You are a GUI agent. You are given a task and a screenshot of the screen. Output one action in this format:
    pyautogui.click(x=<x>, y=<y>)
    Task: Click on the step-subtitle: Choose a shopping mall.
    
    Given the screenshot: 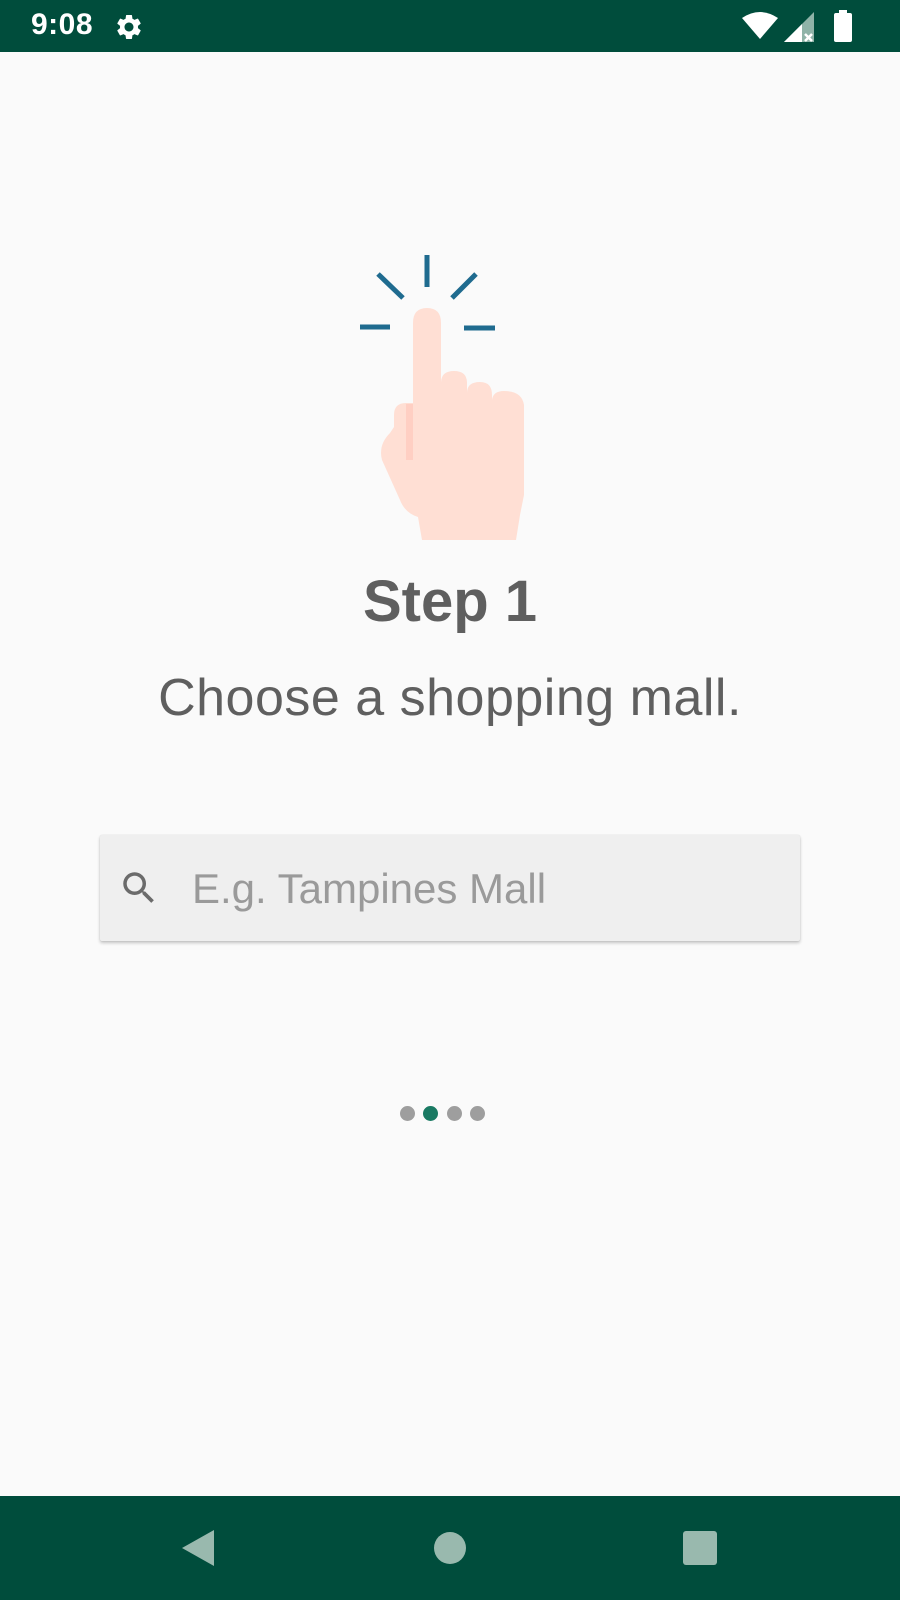 What is the action you would take?
    pyautogui.click(x=450, y=698)
    